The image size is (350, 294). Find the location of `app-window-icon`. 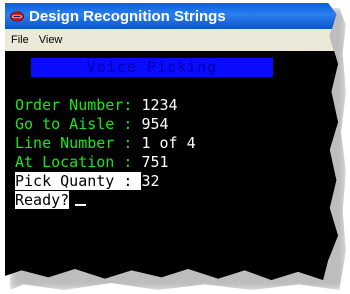

app-window-icon is located at coordinates (17, 16).